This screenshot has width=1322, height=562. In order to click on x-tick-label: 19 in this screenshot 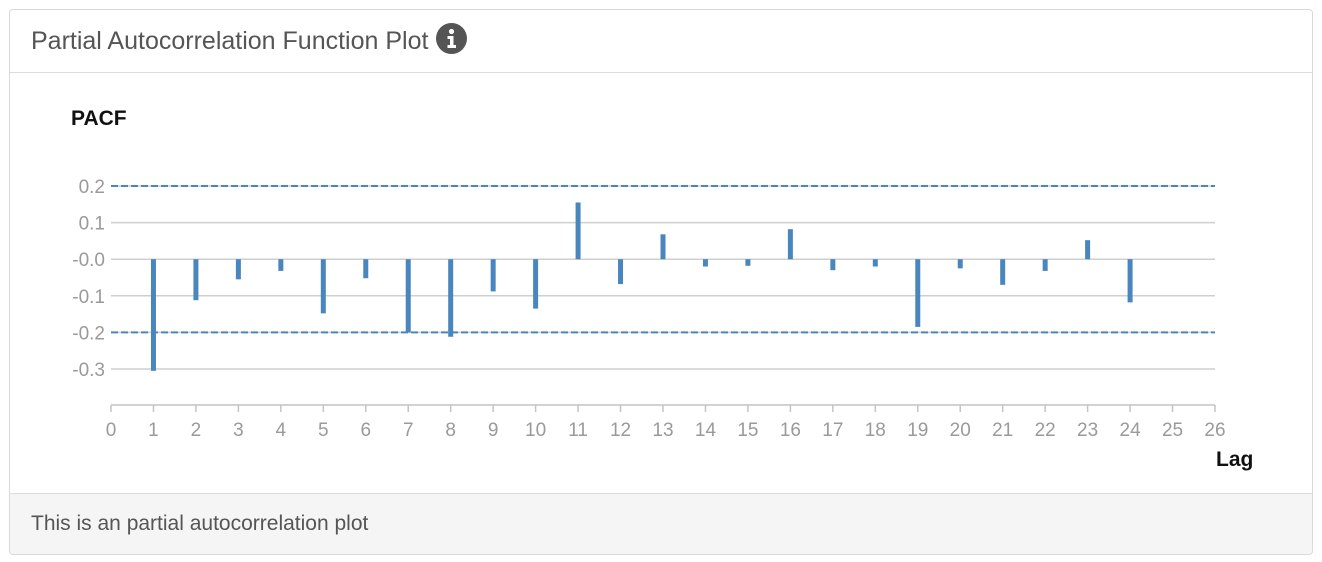, I will do `click(917, 430)`.